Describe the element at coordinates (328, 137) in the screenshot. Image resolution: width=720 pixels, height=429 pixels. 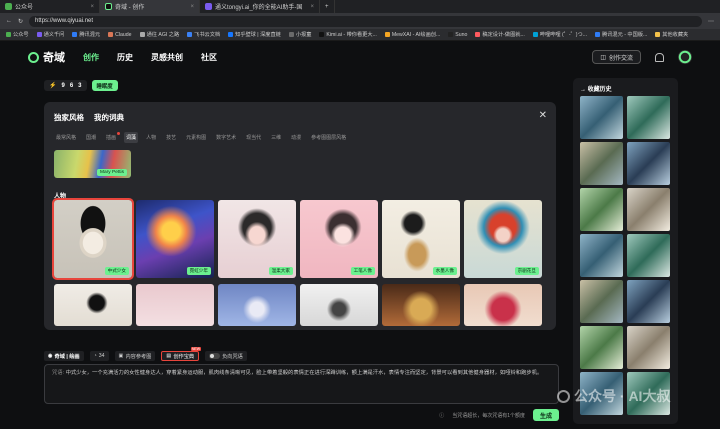
I see `category-tab: 参考图图层风格` at that location.